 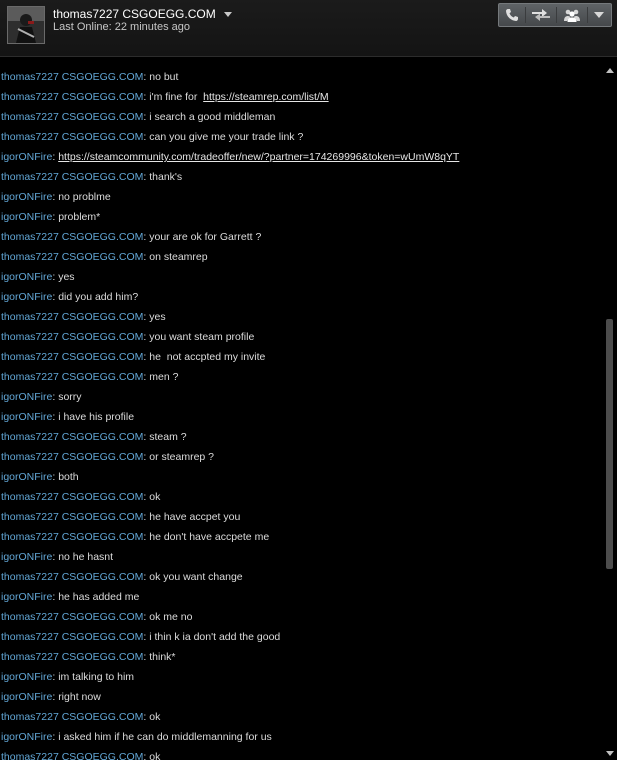 I want to click on chat-message: thomas7227 CSGOEGG.COM: men ?, so click(x=301, y=377).